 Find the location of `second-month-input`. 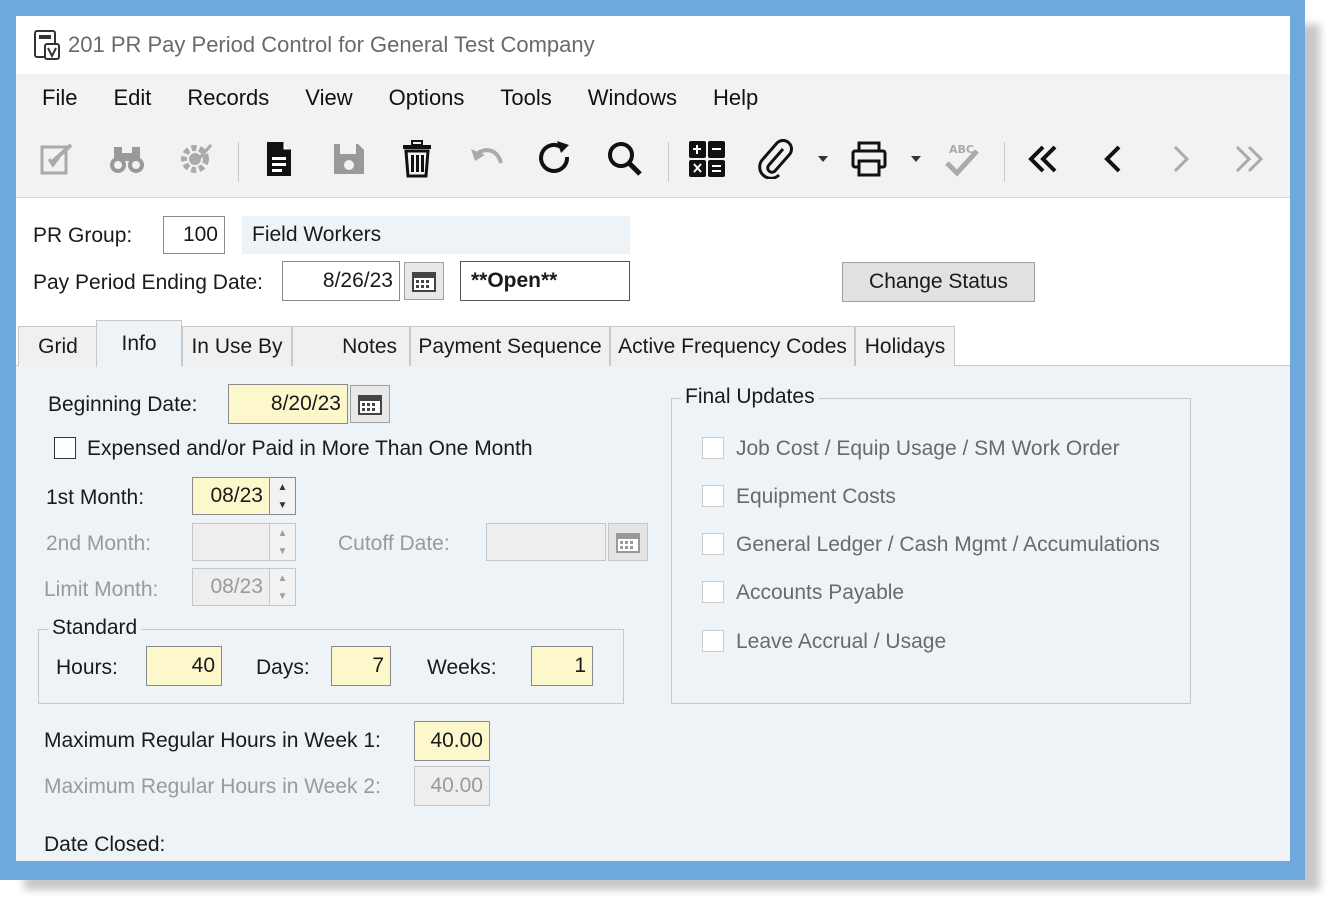

second-month-input is located at coordinates (231, 542).